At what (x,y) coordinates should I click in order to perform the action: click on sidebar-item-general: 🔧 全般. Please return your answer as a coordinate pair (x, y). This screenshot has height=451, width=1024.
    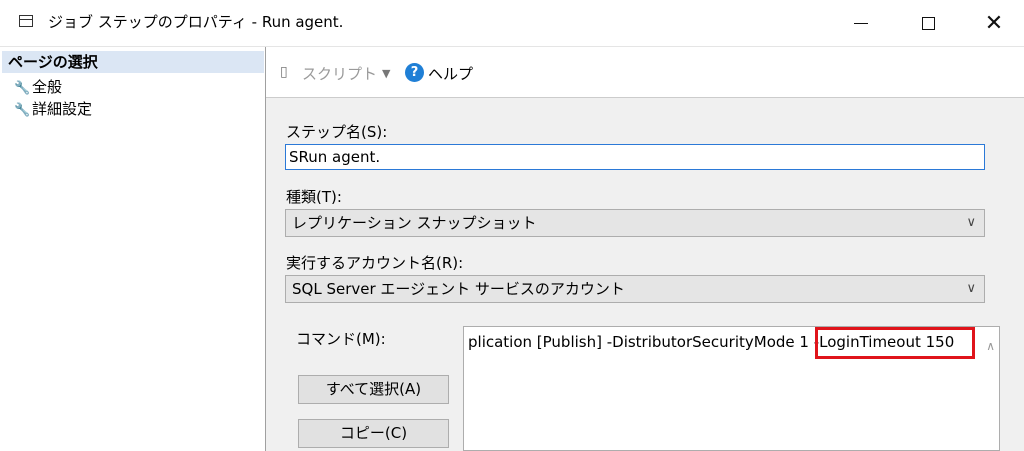
    Looking at the image, I should click on (38, 88).